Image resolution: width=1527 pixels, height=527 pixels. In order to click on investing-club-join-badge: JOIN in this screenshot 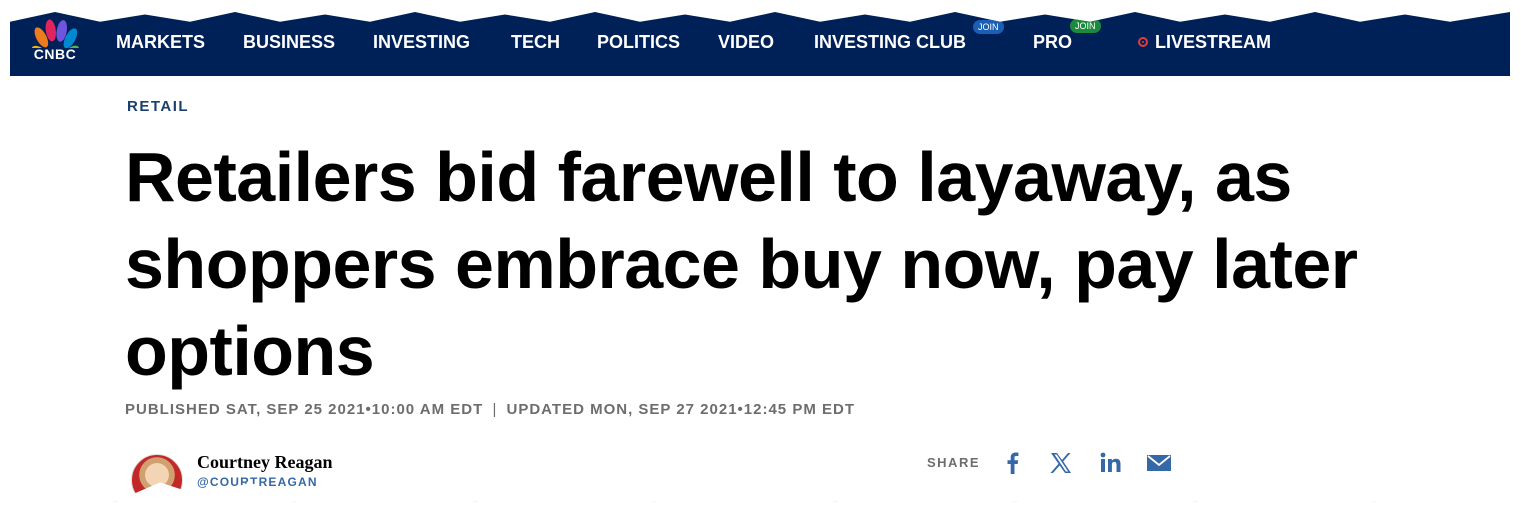, I will do `click(988, 27)`.